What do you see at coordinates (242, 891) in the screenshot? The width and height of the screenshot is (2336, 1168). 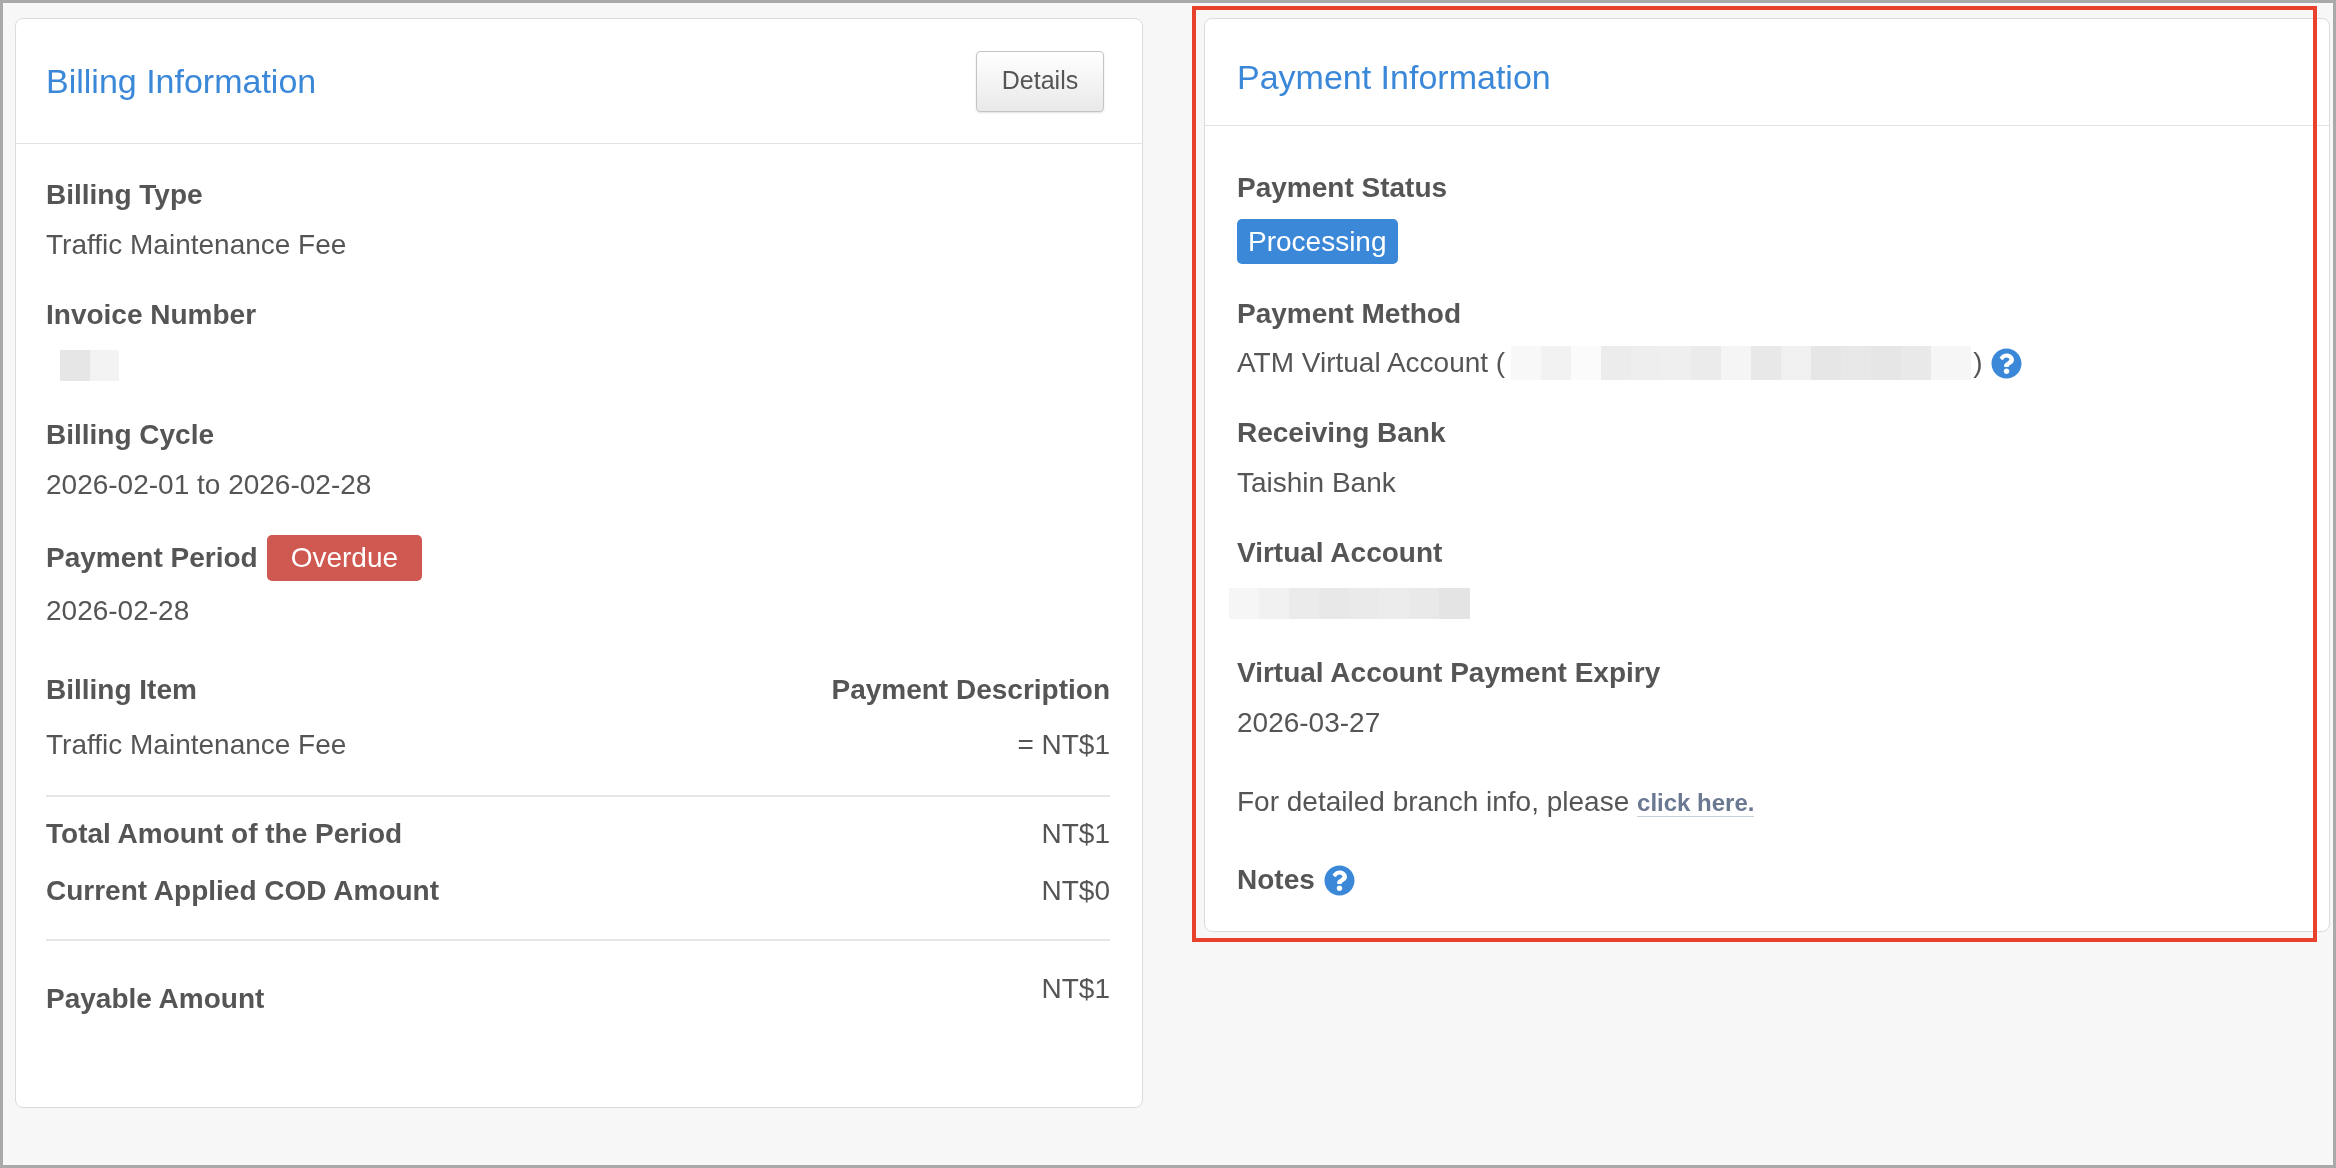 I see `total-label: Current Applied COD Amount` at bounding box center [242, 891].